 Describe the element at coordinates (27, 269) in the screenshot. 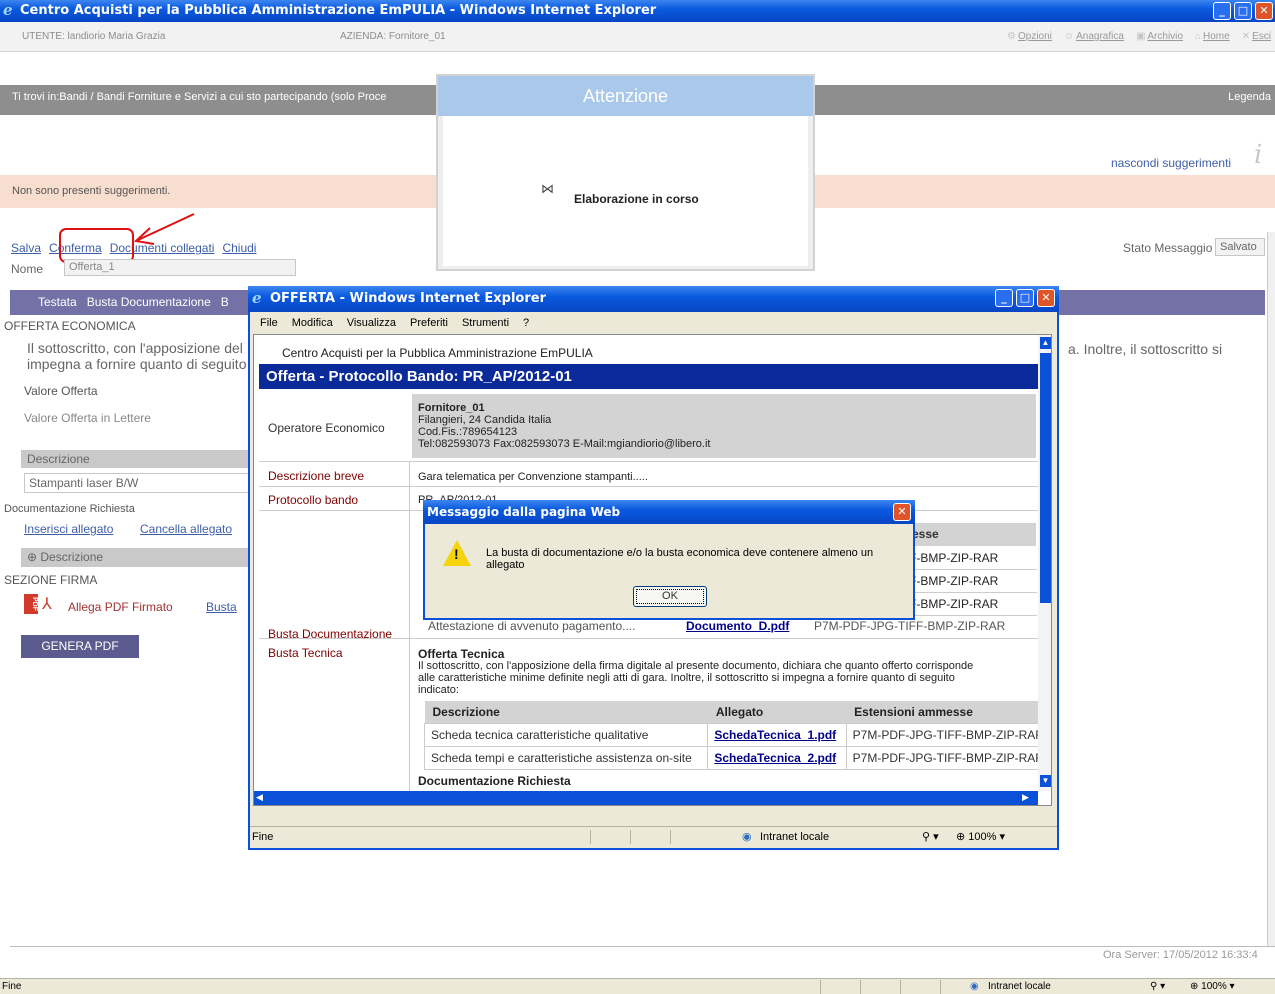

I see `name-label: Nome` at that location.